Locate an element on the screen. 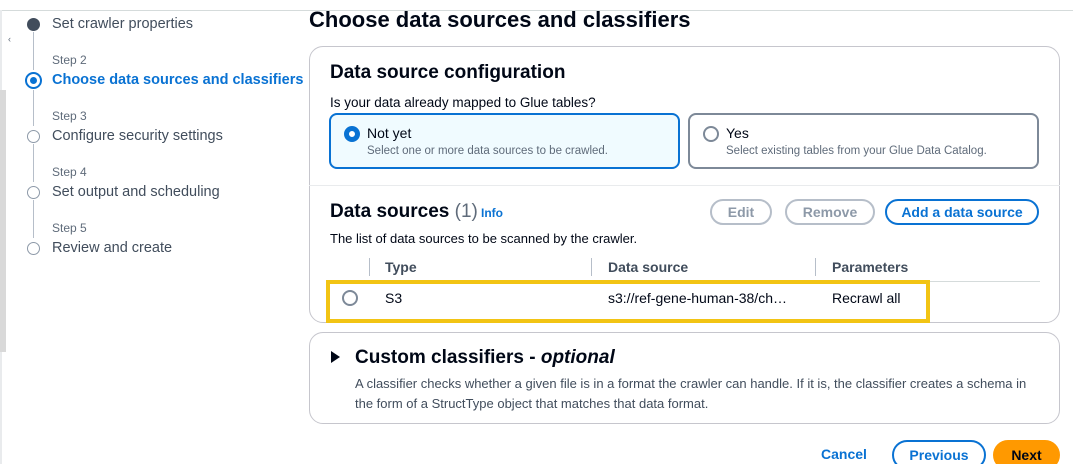  optional-label: optional is located at coordinates (577, 357).